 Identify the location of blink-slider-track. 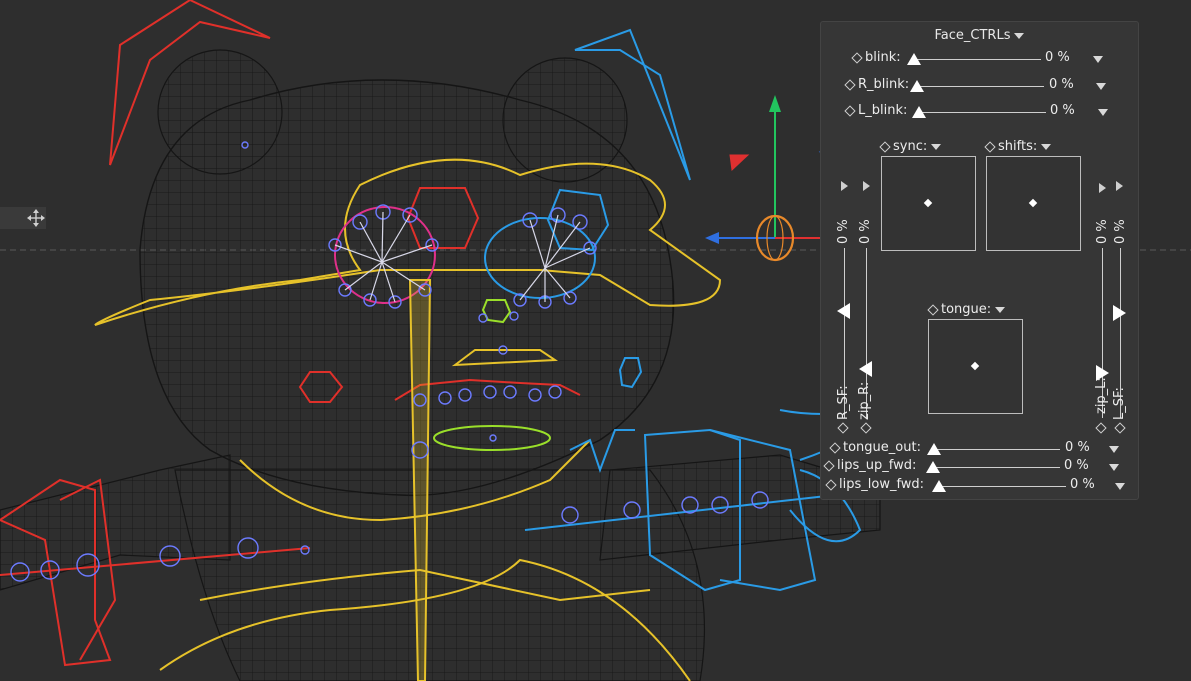
(977, 59).